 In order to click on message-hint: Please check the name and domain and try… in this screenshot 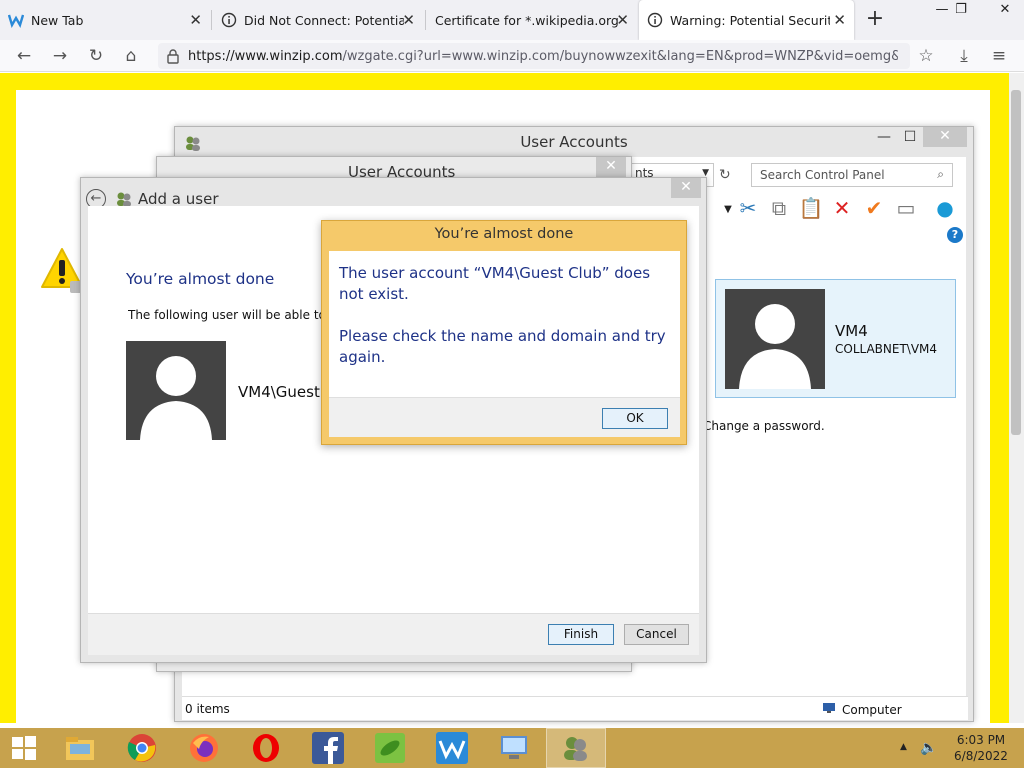, I will do `click(502, 346)`.